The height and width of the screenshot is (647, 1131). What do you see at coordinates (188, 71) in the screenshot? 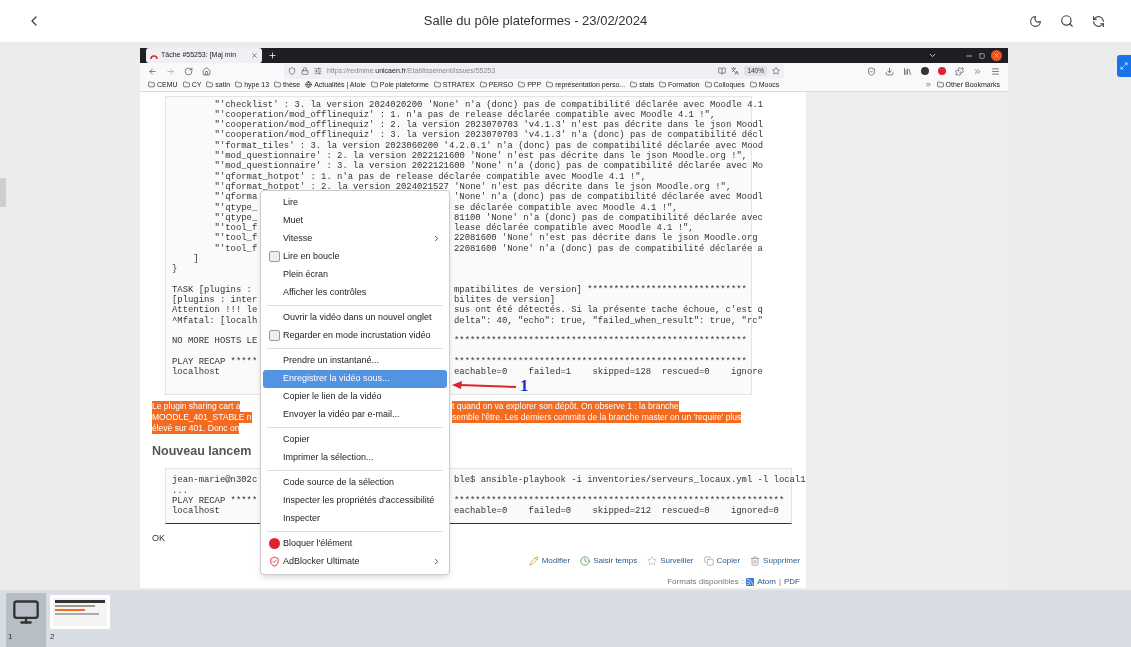
I see `reload-icon` at bounding box center [188, 71].